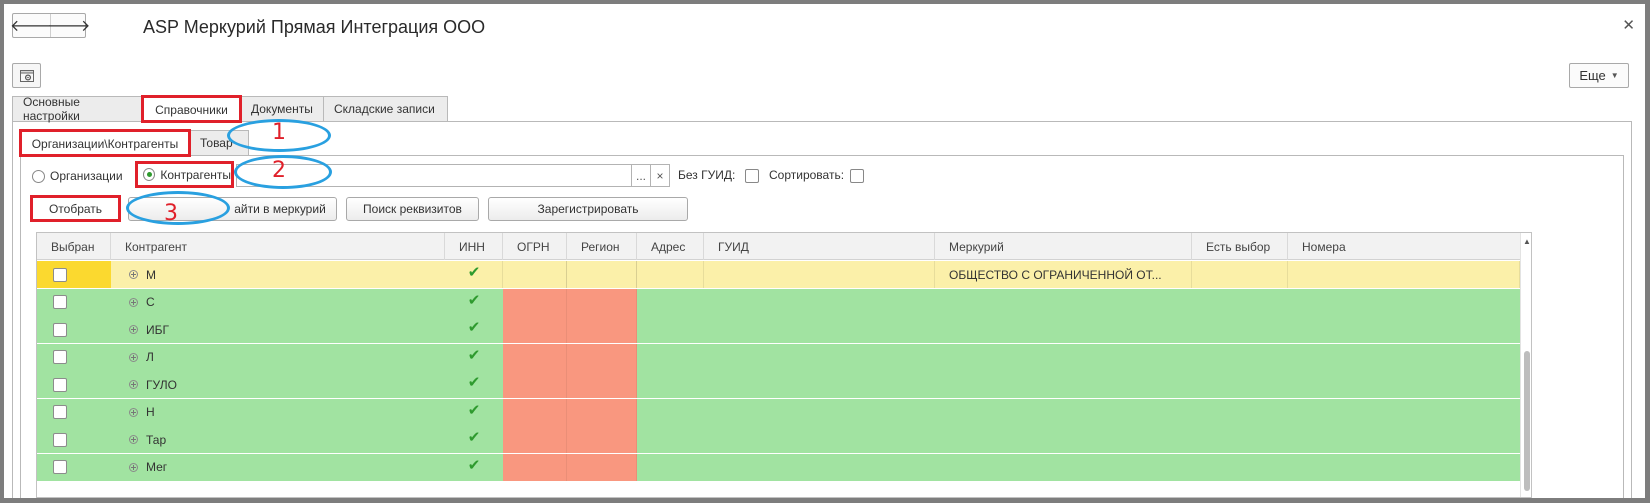 This screenshot has width=1650, height=503. What do you see at coordinates (1527, 241) in the screenshot?
I see `scroll-up-icon: ▲` at bounding box center [1527, 241].